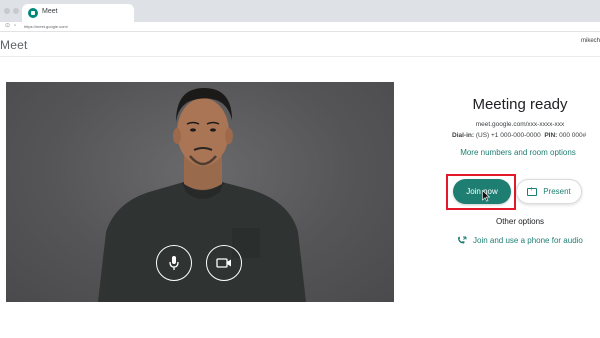 The image size is (600, 338). What do you see at coordinates (551, 135) in the screenshot?
I see `pin-label: PIN:` at bounding box center [551, 135].